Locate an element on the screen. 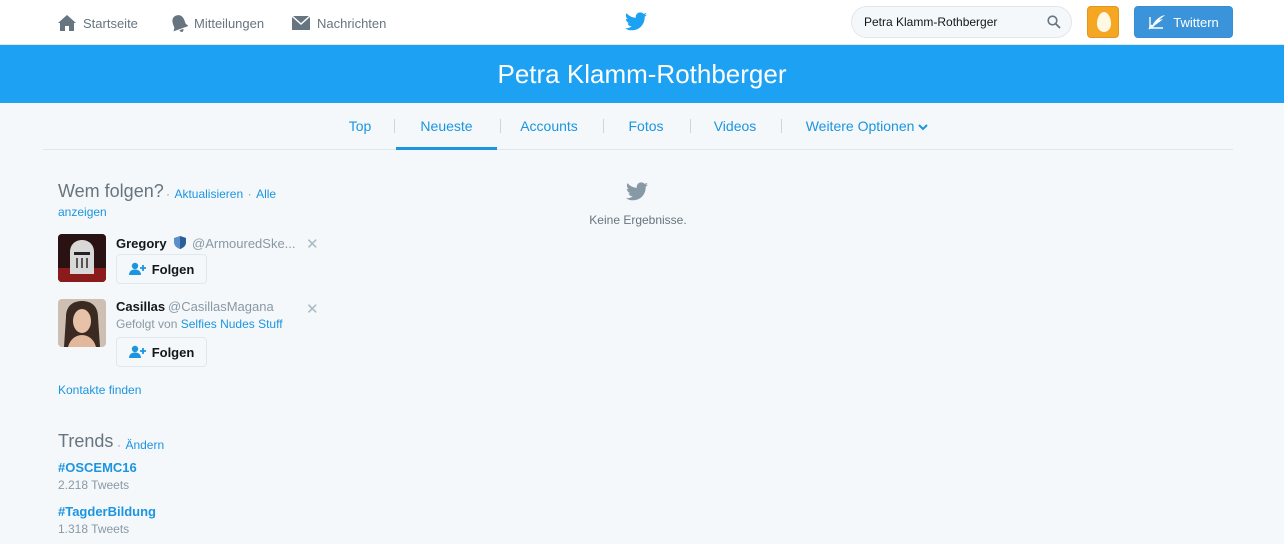 The height and width of the screenshot is (544, 1284). who-to-follow-title: Wem folgen? is located at coordinates (111, 191).